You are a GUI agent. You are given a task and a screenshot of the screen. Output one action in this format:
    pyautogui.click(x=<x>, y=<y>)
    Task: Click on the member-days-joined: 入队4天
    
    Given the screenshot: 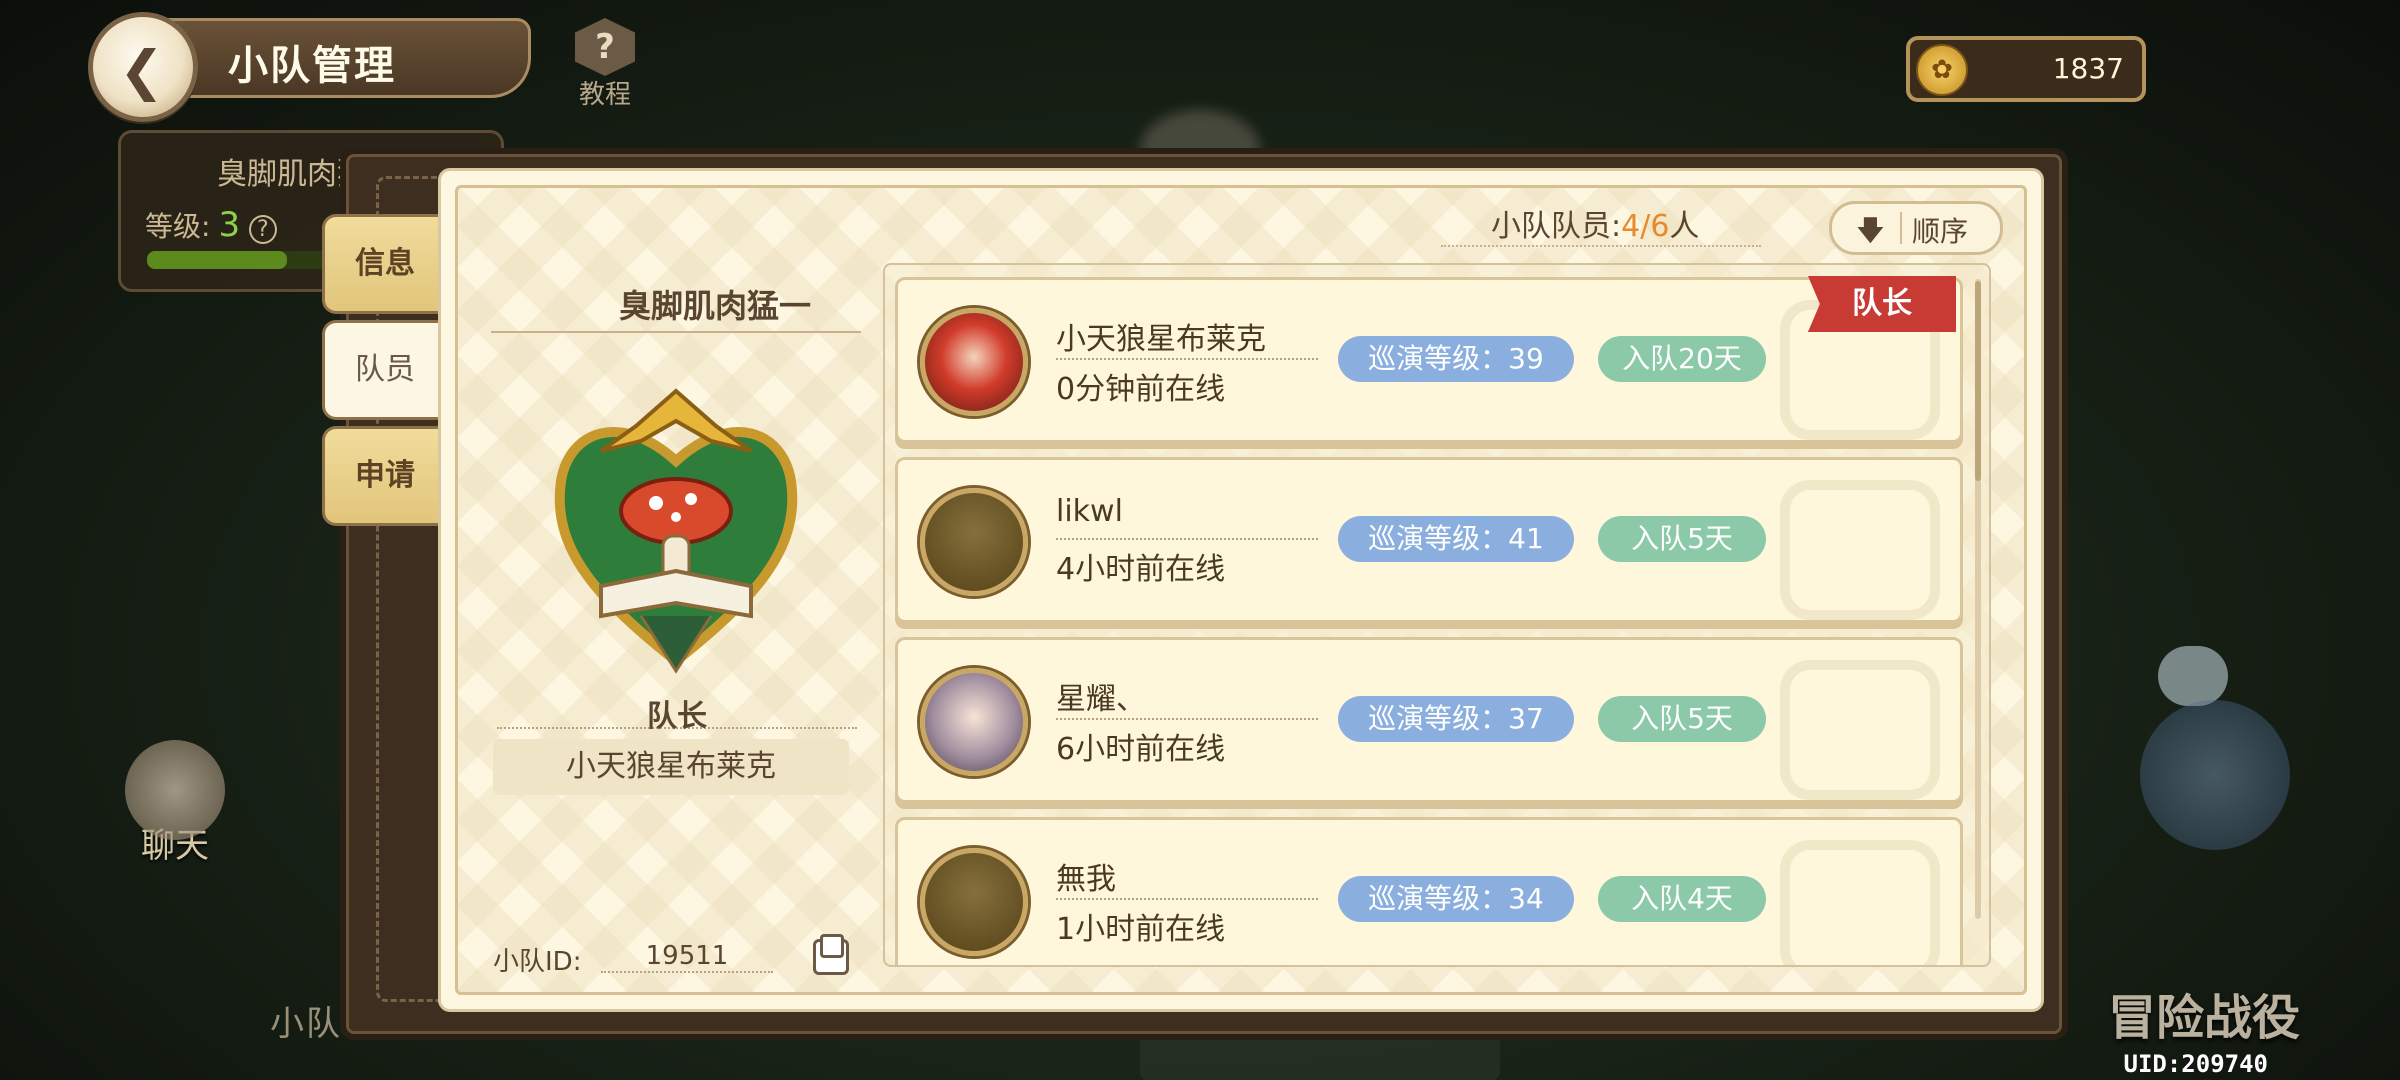 What is the action you would take?
    pyautogui.click(x=1682, y=899)
    